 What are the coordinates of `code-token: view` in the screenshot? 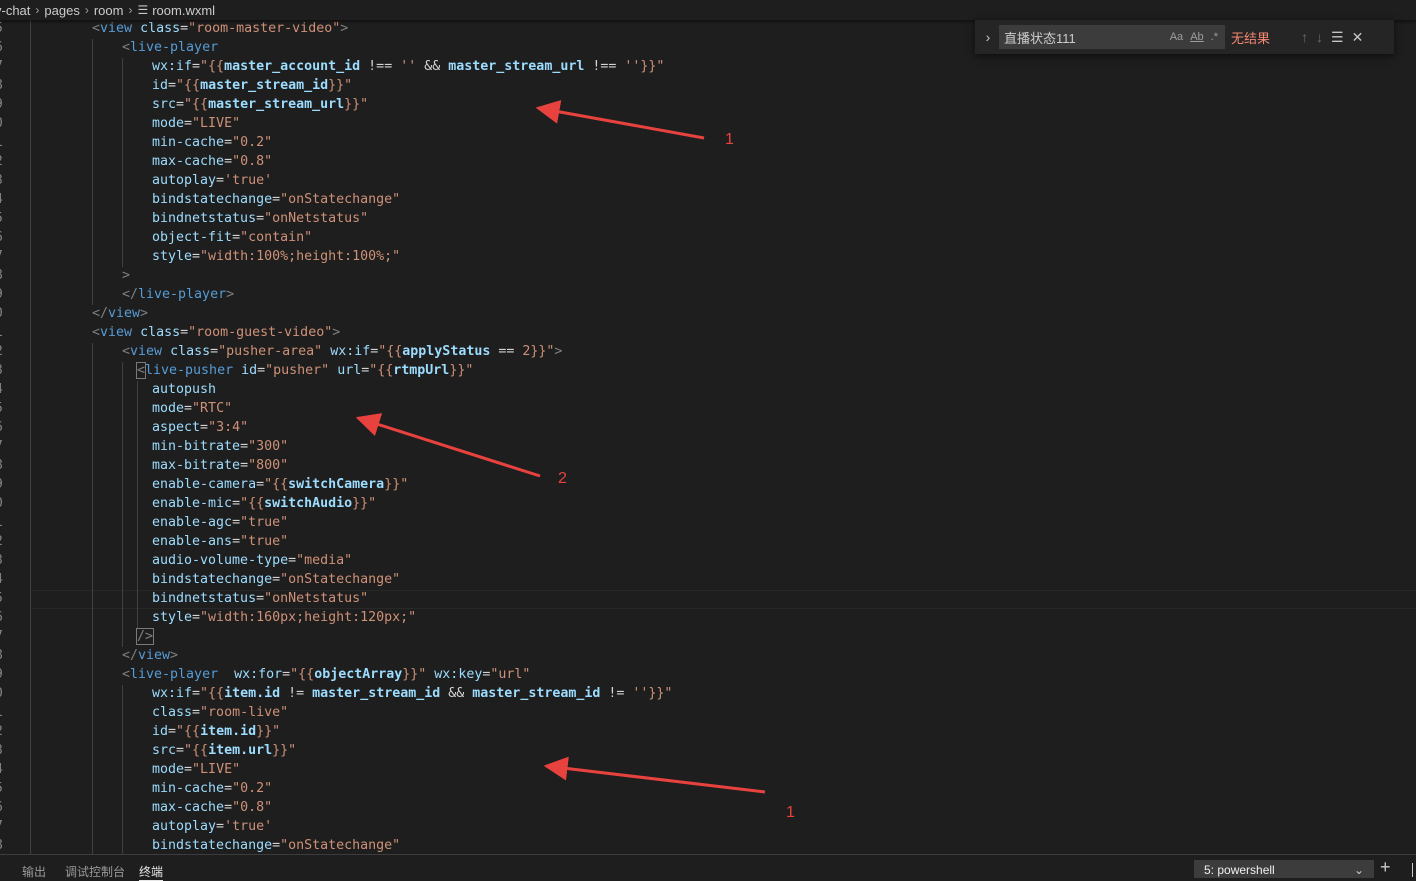 It's located at (116, 28).